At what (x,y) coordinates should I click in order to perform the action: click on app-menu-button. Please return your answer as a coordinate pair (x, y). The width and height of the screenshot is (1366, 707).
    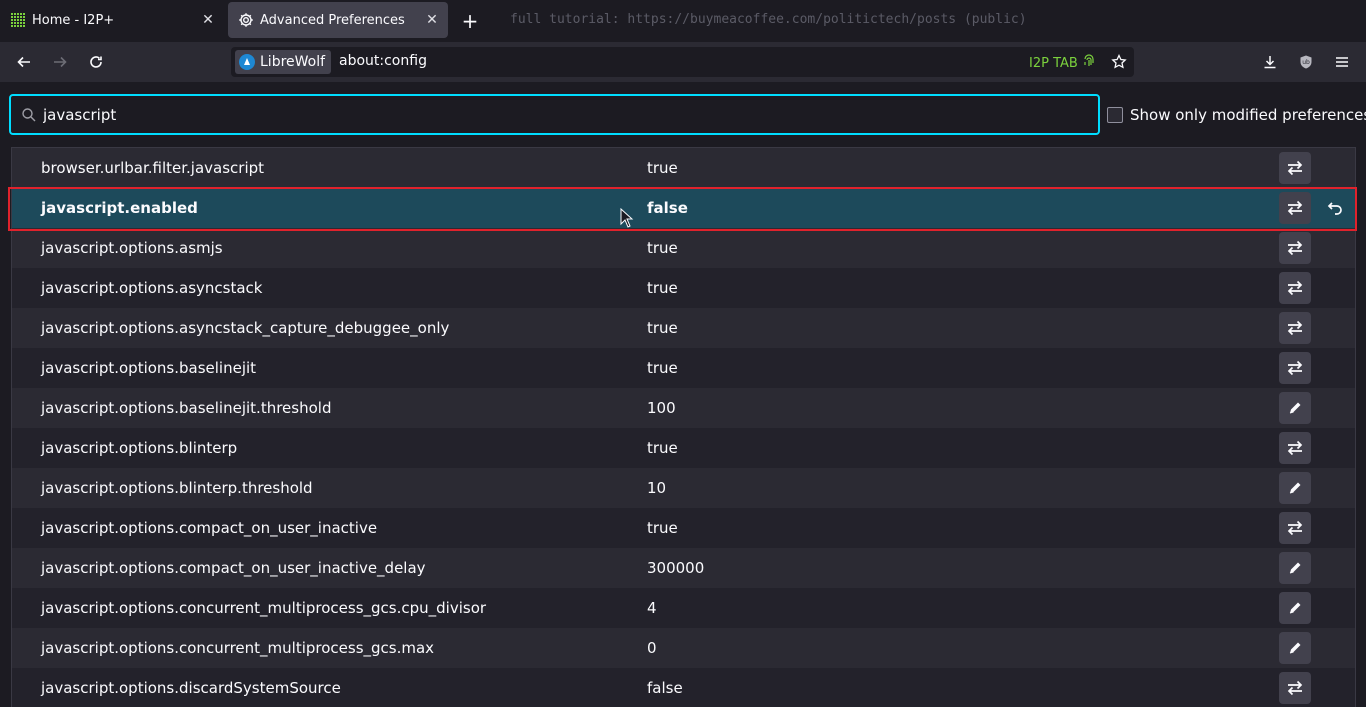
    Looking at the image, I should click on (1342, 62).